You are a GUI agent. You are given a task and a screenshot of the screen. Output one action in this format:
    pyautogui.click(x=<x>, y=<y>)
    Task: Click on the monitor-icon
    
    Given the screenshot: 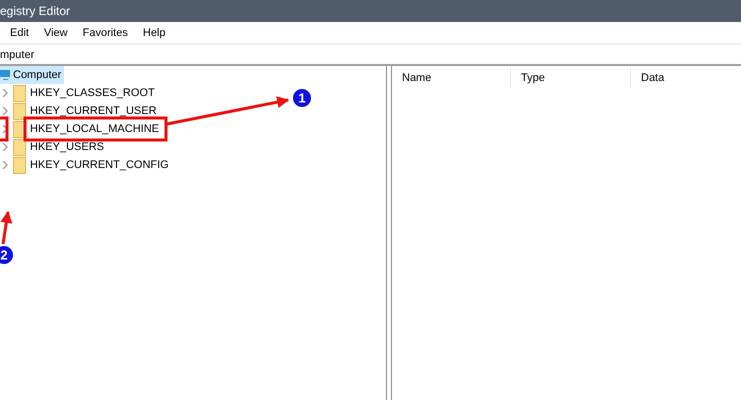 What is the action you would take?
    pyautogui.click(x=5, y=75)
    